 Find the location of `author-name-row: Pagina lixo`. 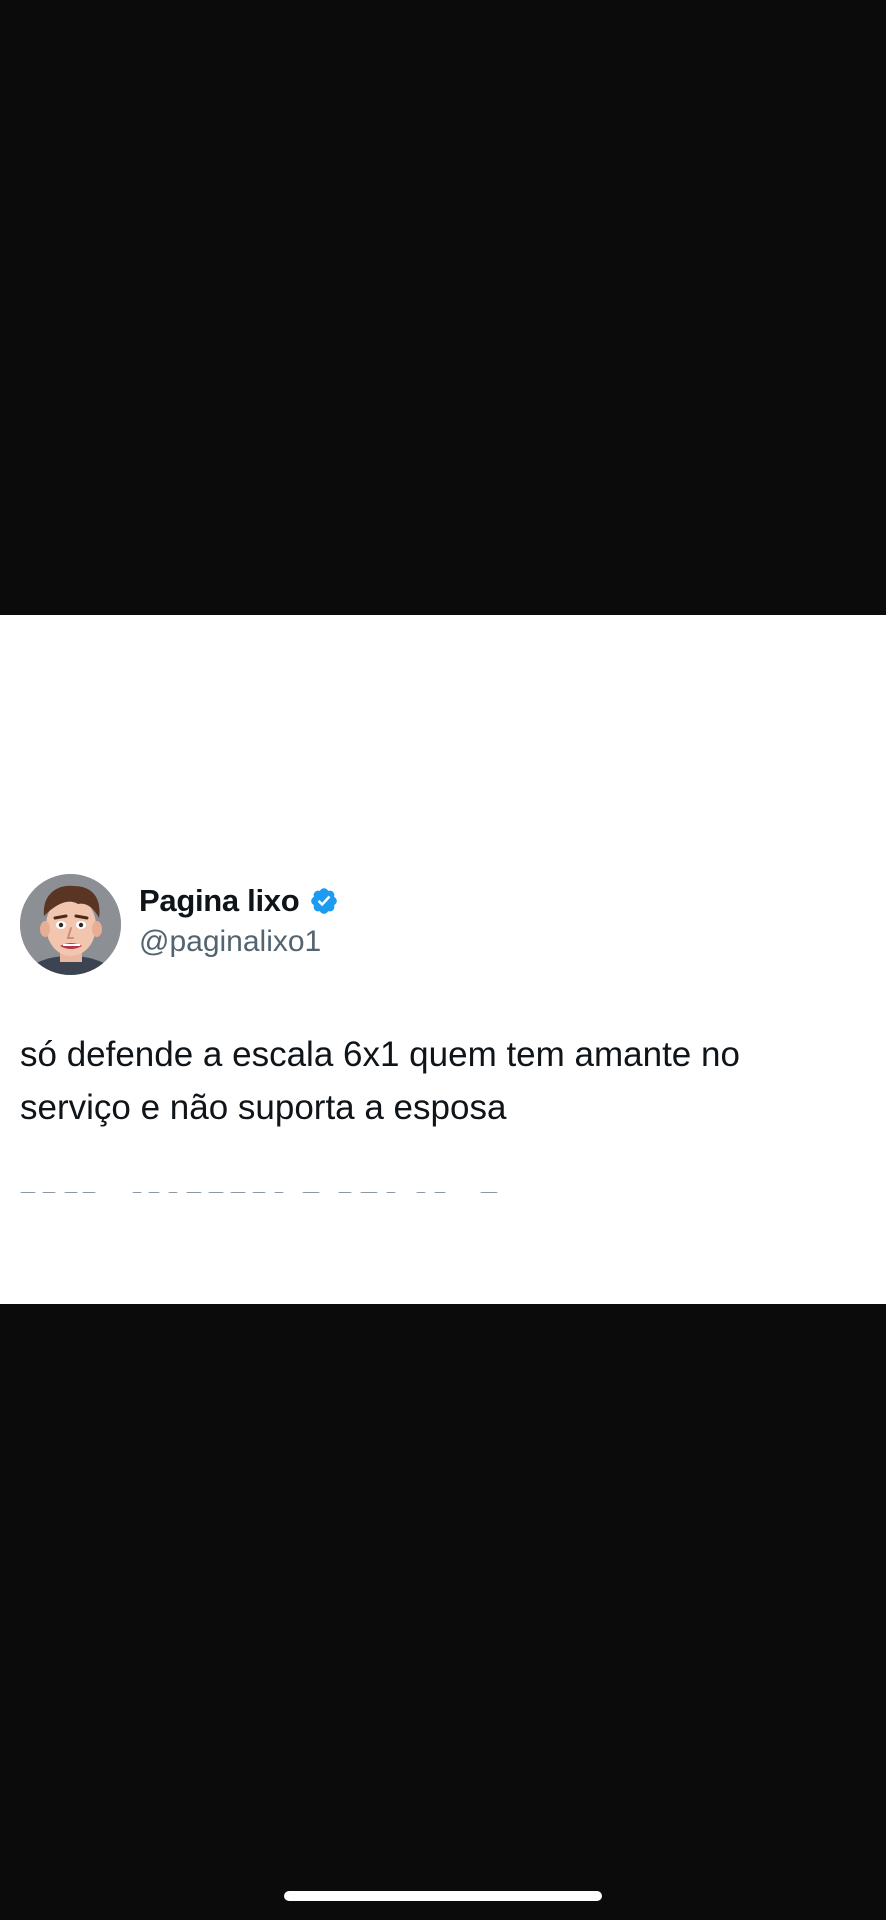

author-name-row: Pagina lixo is located at coordinates (239, 901).